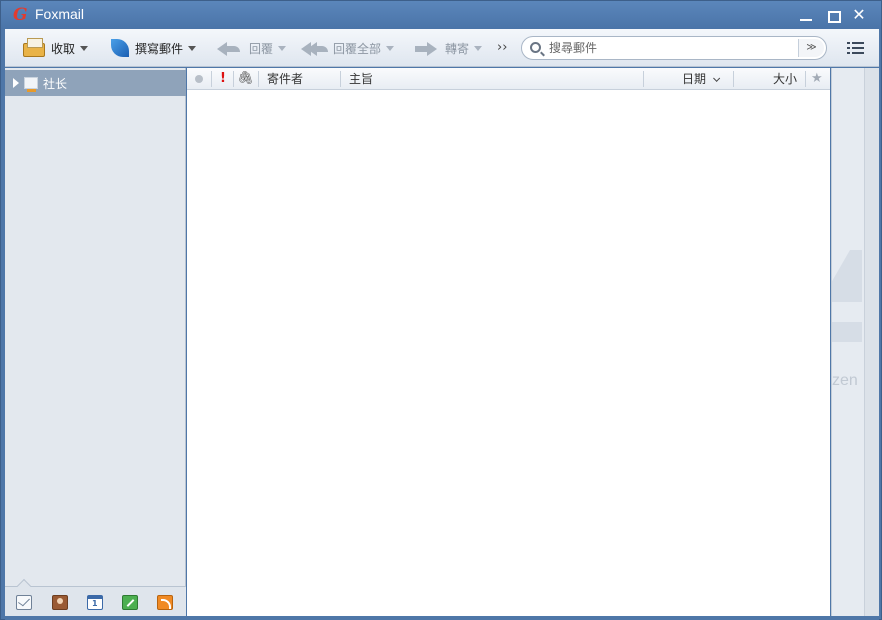 This screenshot has height=620, width=882. What do you see at coordinates (24, 602) in the screenshot?
I see `mail-module-icon` at bounding box center [24, 602].